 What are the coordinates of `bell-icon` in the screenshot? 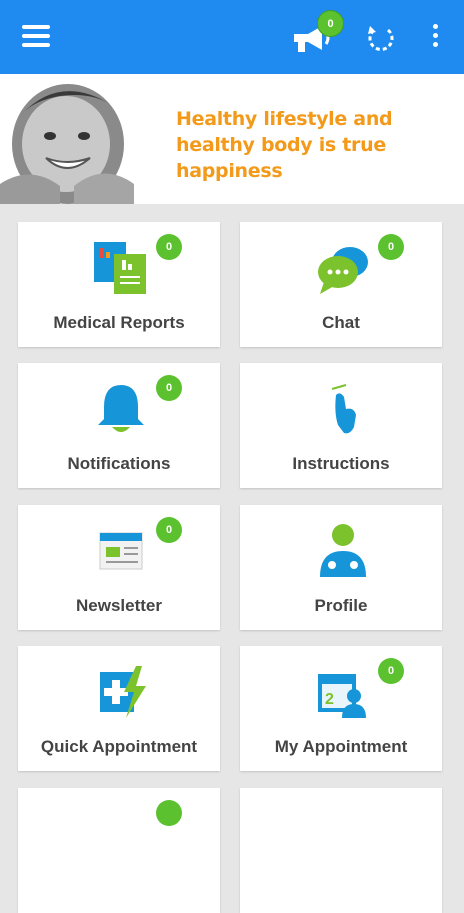 It's located at (121, 408).